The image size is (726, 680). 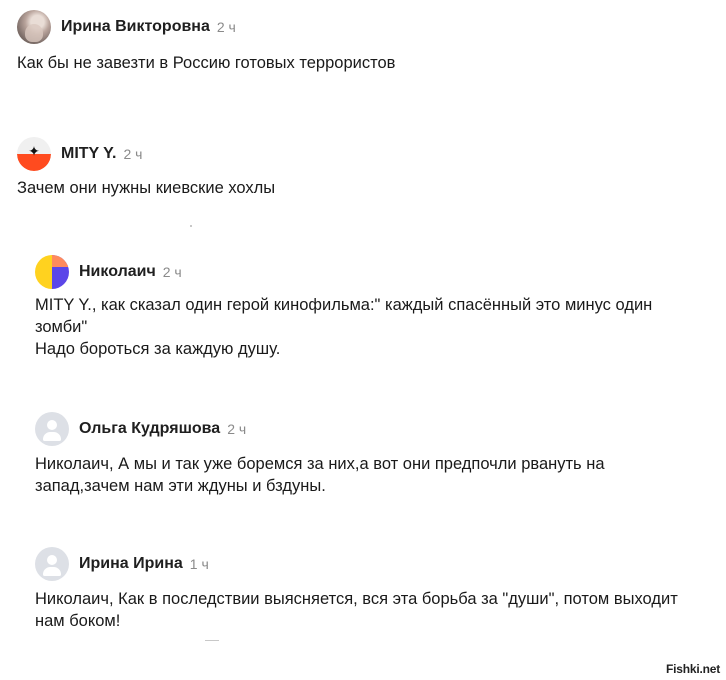 I want to click on sparkle-icon: ✦, so click(x=34, y=151).